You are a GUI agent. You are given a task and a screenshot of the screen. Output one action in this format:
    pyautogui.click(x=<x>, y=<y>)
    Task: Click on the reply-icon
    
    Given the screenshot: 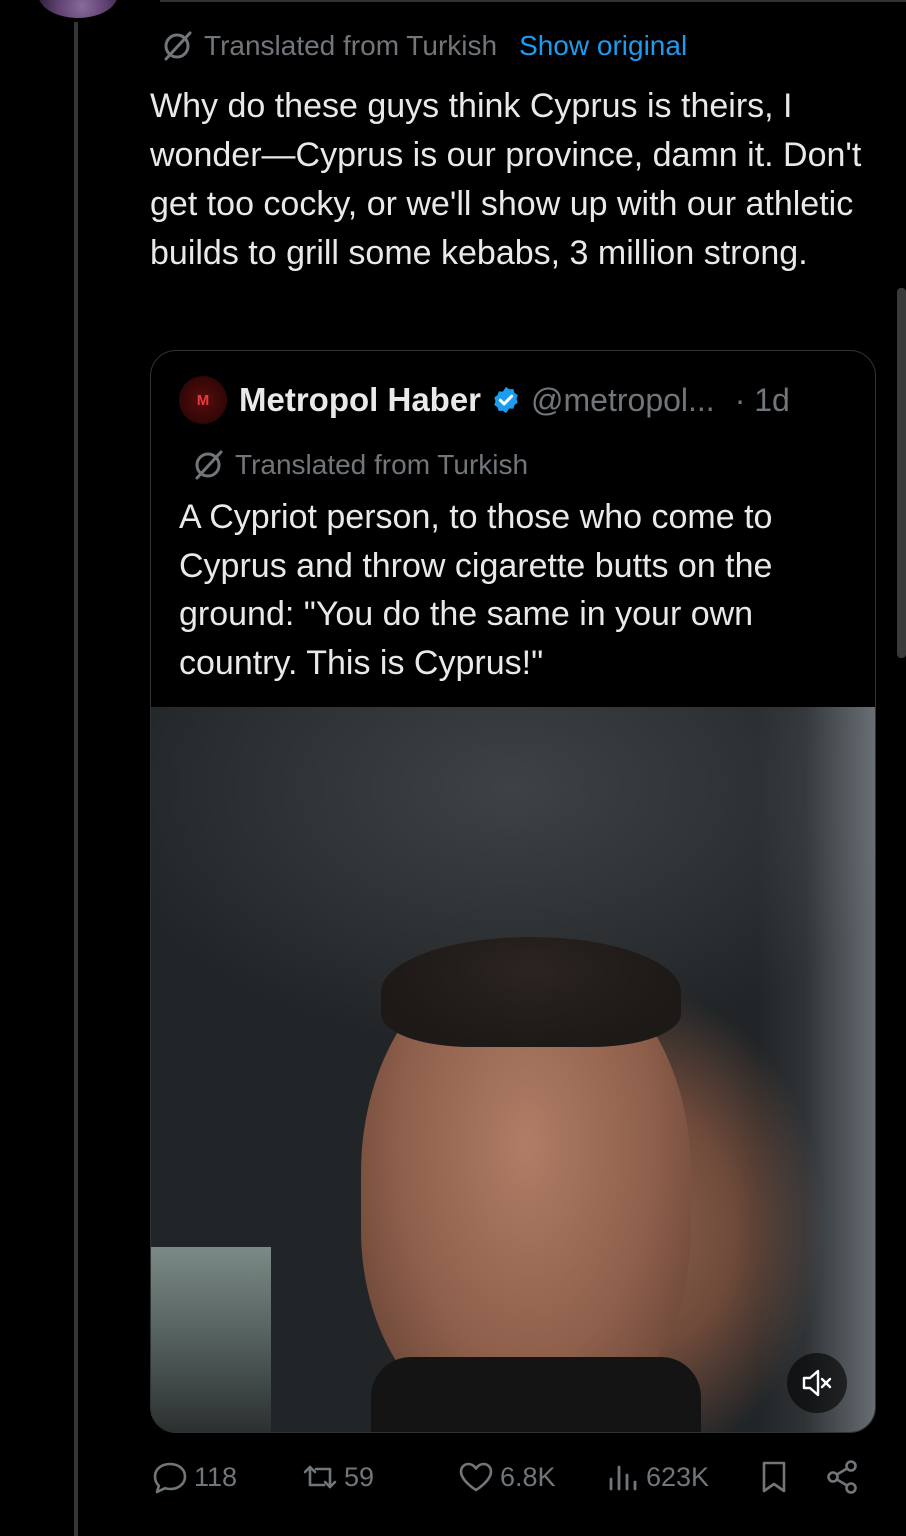 What is the action you would take?
    pyautogui.click(x=170, y=1478)
    